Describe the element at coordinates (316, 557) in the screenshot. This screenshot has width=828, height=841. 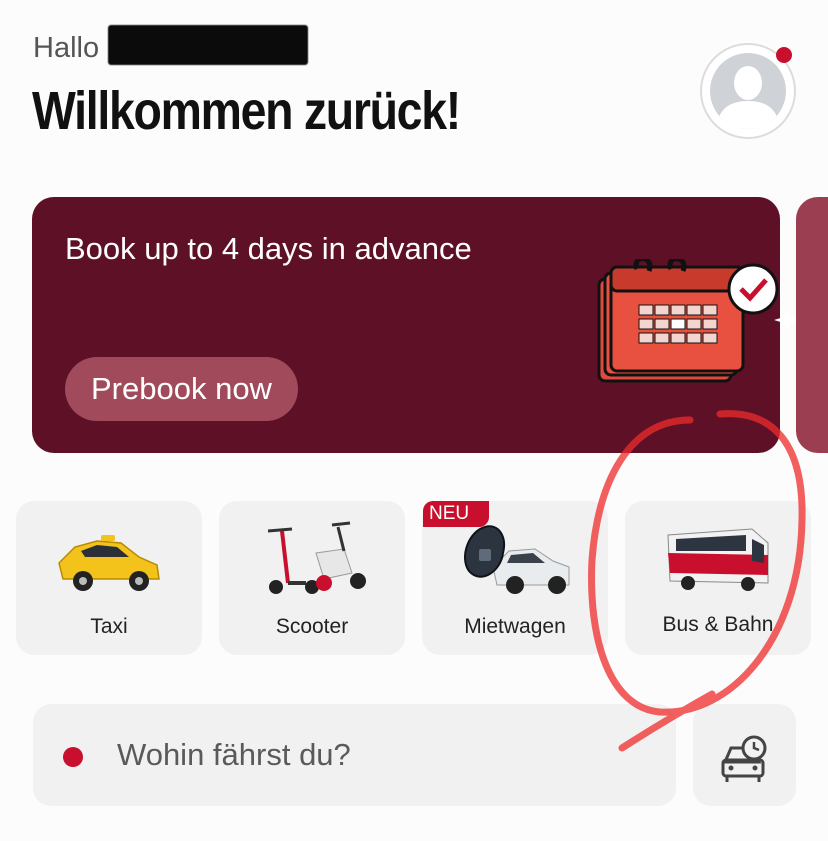
I see `scooter-icon` at that location.